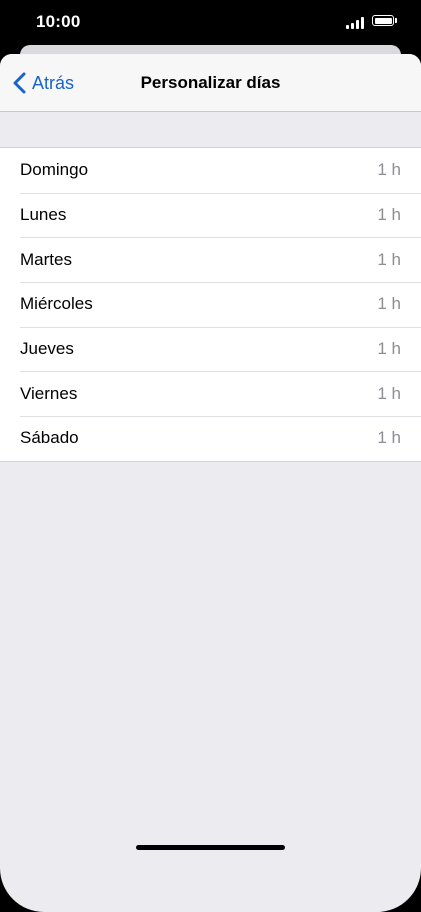 The width and height of the screenshot is (421, 912). I want to click on day-label: Viernes, so click(49, 393).